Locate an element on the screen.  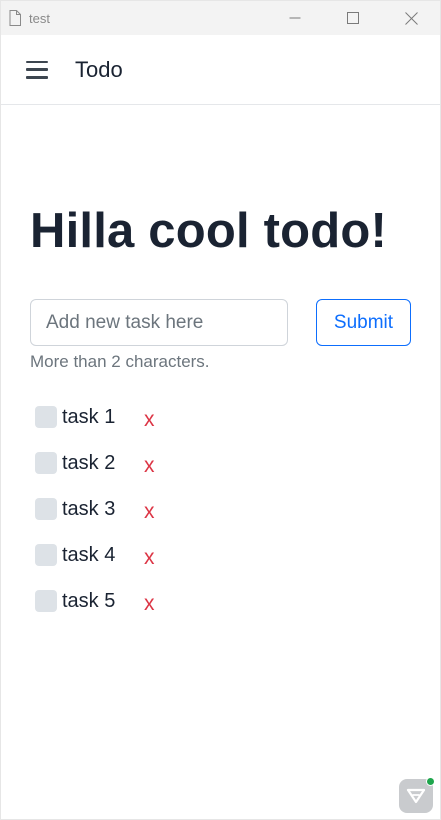
submit-button: Submit is located at coordinates (363, 322).